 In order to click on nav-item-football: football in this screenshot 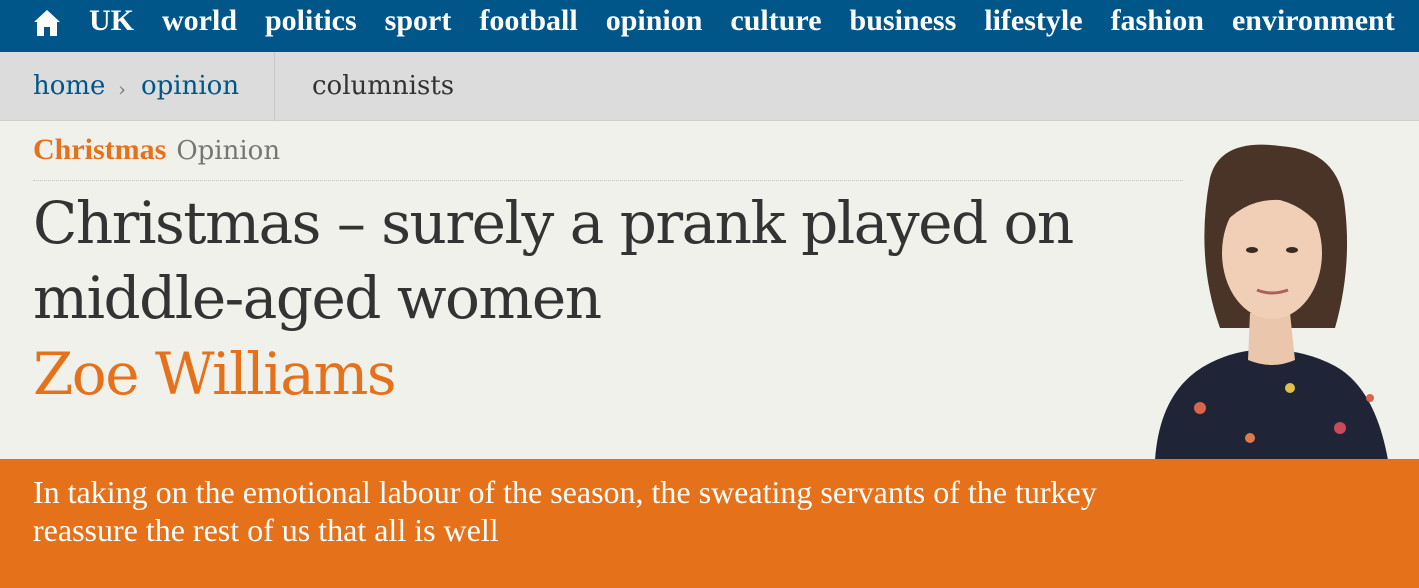, I will do `click(528, 26)`.